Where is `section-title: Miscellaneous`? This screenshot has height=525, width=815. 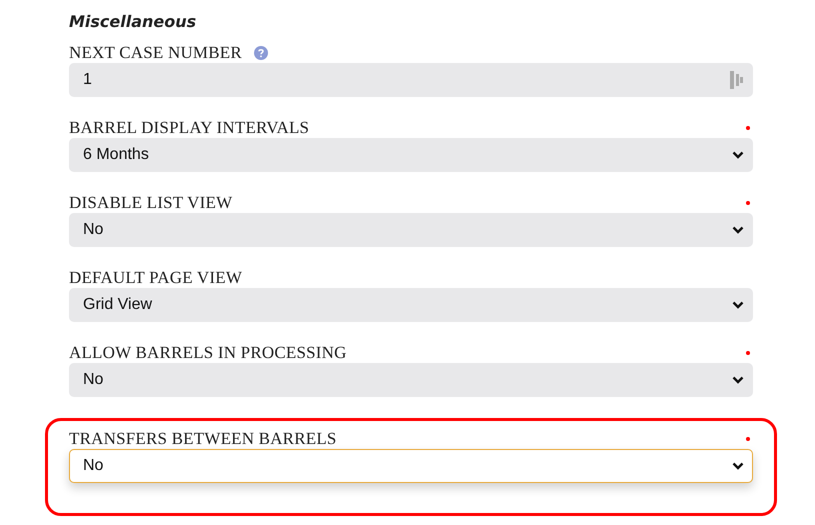 section-title: Miscellaneous is located at coordinates (133, 21).